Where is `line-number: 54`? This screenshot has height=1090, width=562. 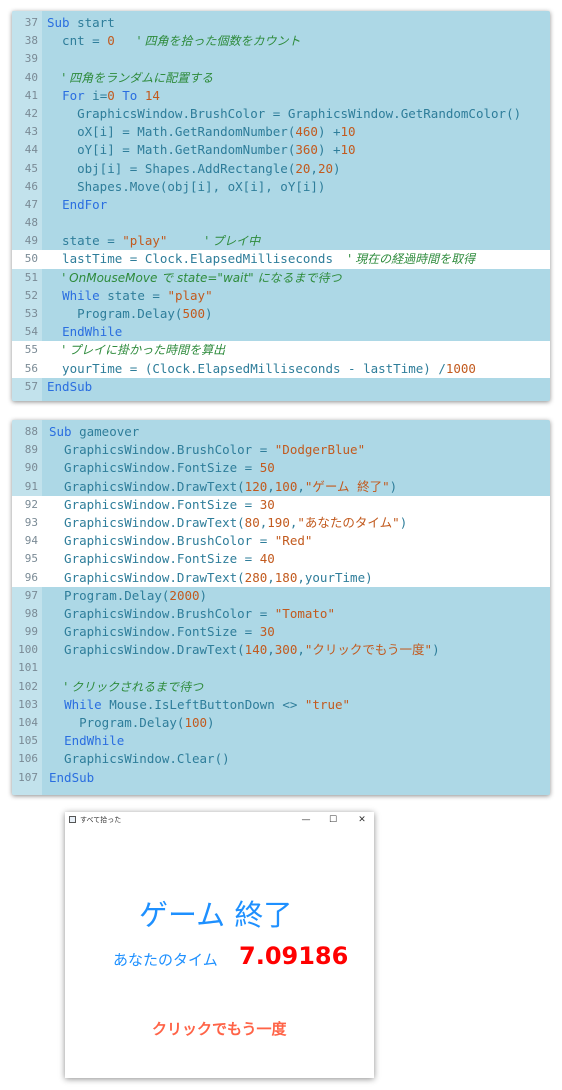 line-number: 54 is located at coordinates (31, 332).